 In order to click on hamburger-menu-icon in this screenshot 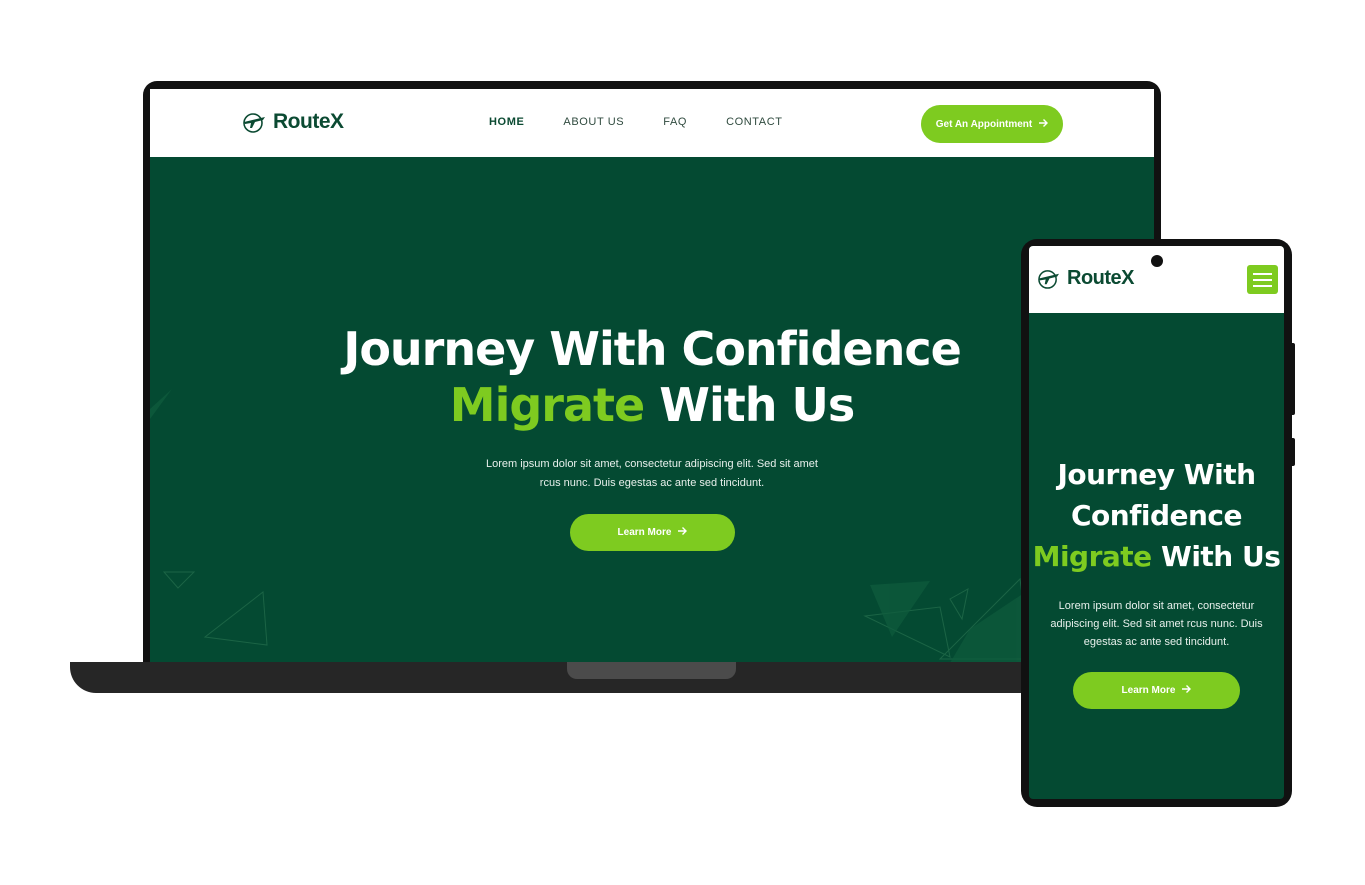, I will do `click(1262, 279)`.